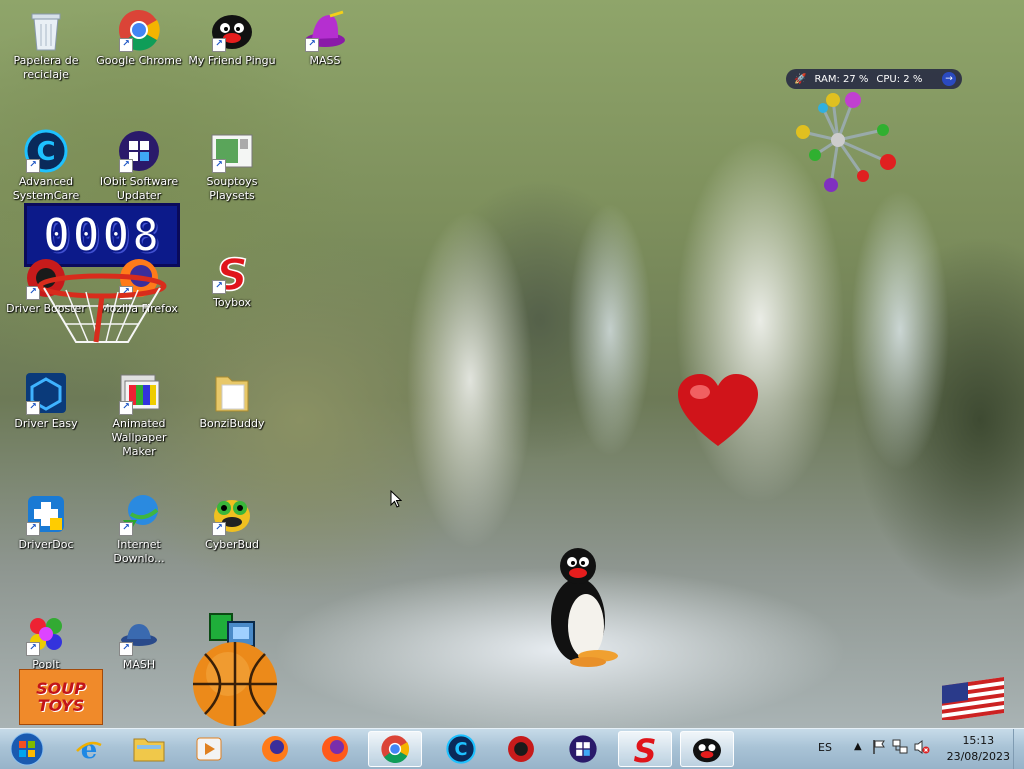  I want to click on souptoys-playsets-shortcut: ↗ Souptoys Playsets, so click(232, 166).